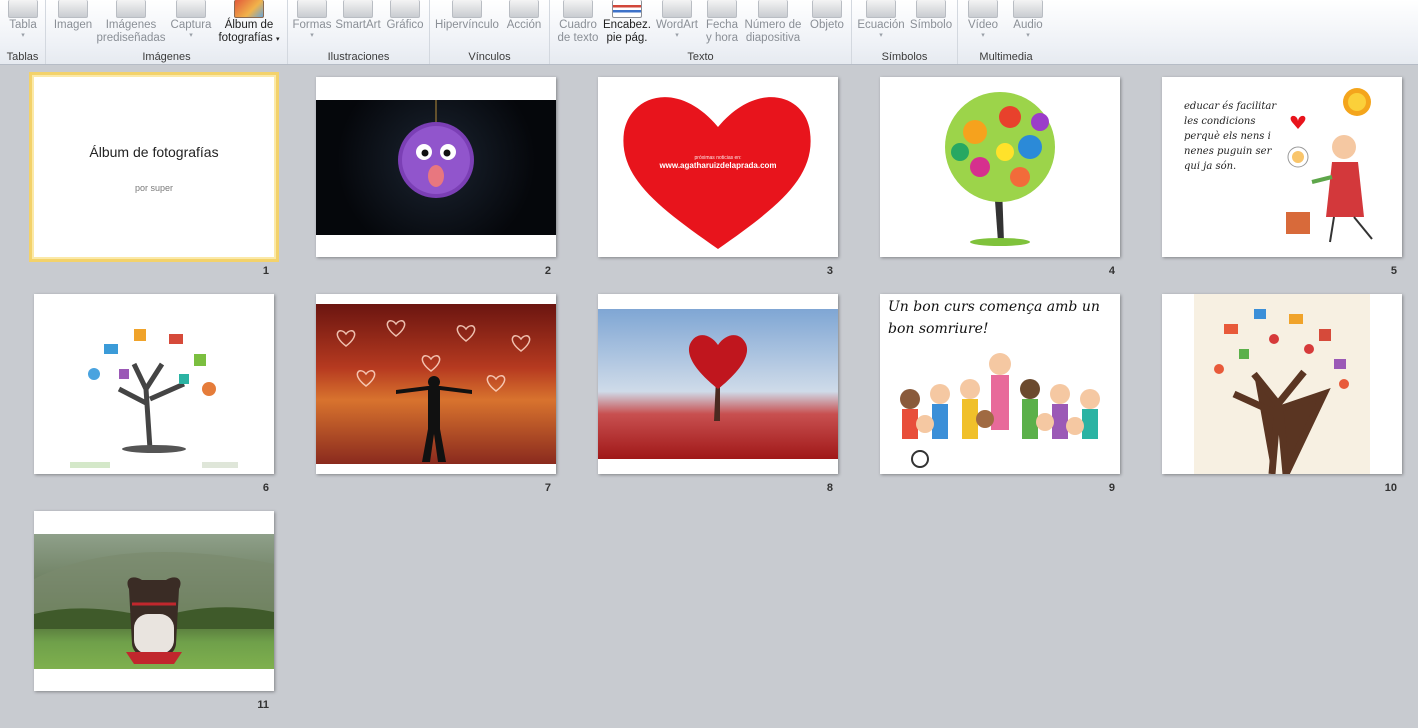 Image resolution: width=1418 pixels, height=728 pixels. I want to click on flower-tree-image, so click(1000, 169).